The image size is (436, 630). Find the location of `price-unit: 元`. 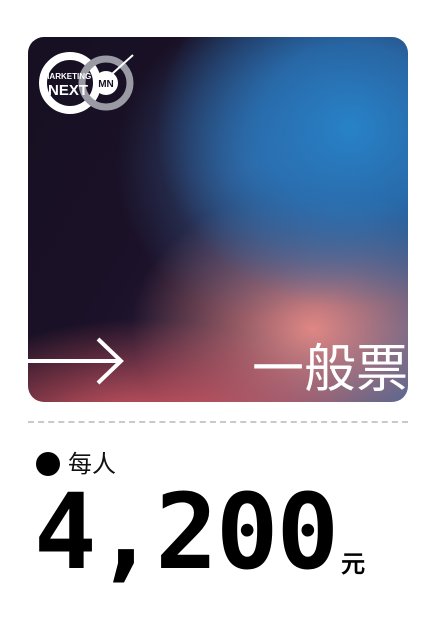

price-unit: 元 is located at coordinates (353, 564).